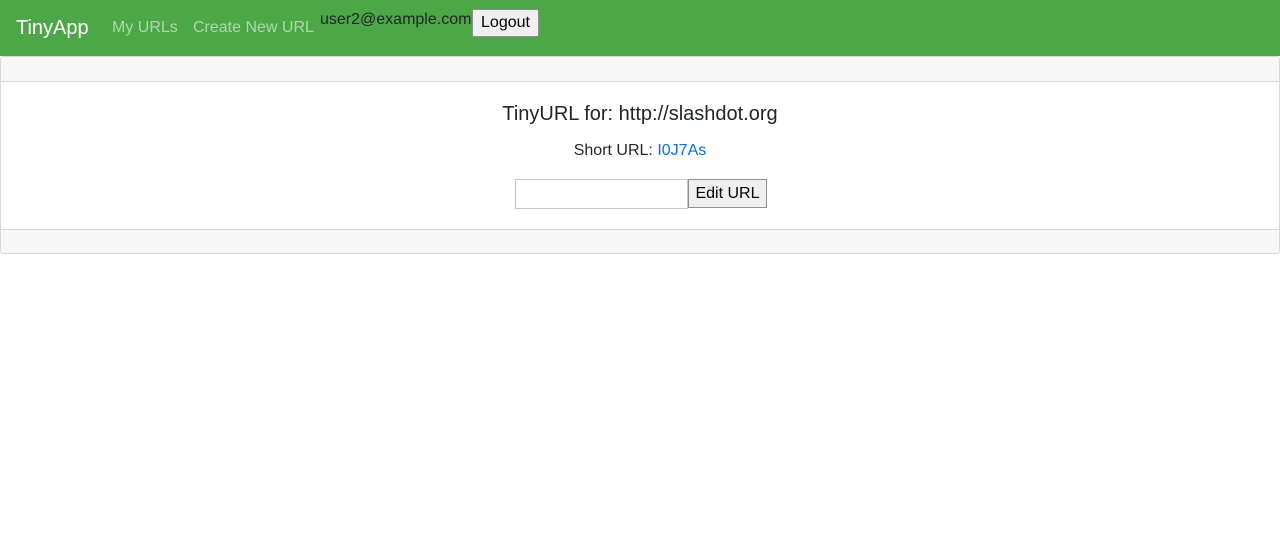  Describe the element at coordinates (613, 150) in the screenshot. I see `short-url-label: Short URL:` at that location.